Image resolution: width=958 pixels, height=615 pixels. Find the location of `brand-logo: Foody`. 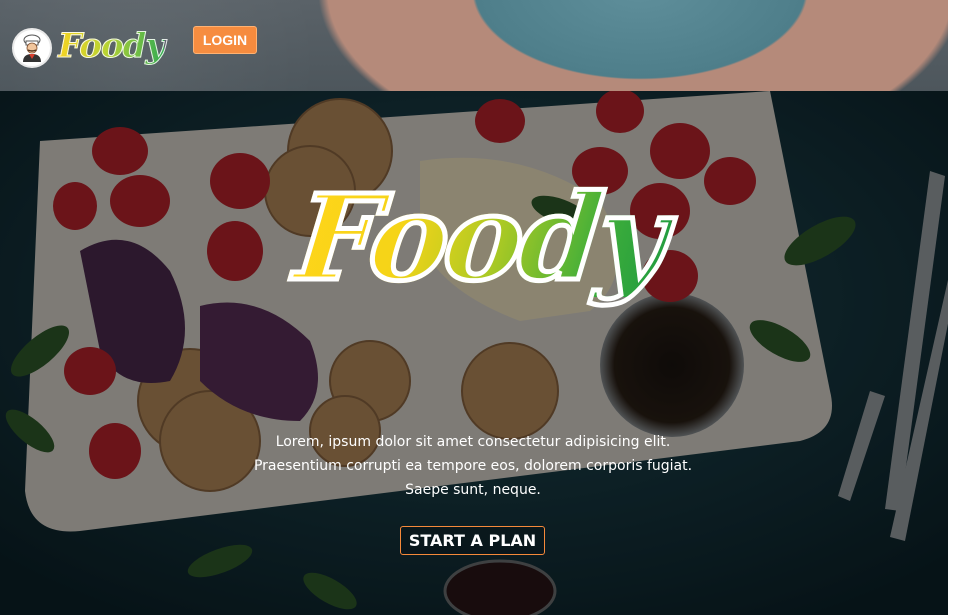

brand-logo: Foody is located at coordinates (89, 47).